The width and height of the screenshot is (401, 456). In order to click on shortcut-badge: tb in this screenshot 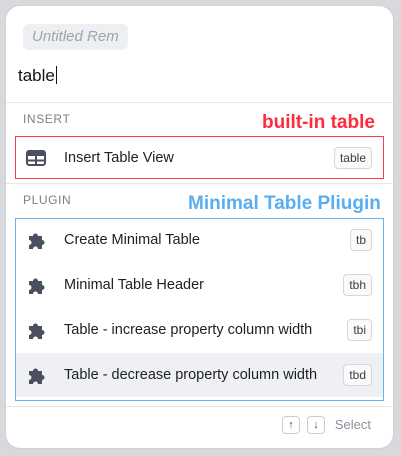, I will do `click(360, 240)`.